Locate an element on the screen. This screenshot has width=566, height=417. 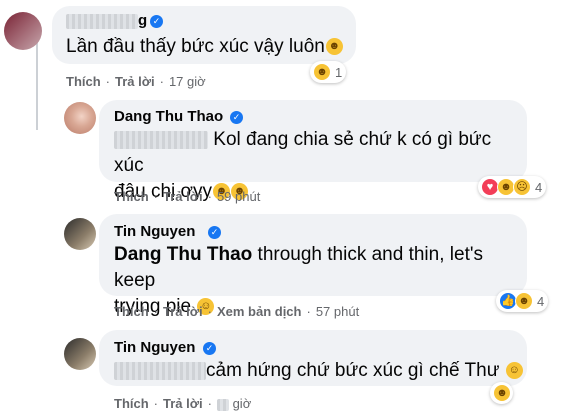
mention-link: Dang Thu Thao is located at coordinates (183, 254).